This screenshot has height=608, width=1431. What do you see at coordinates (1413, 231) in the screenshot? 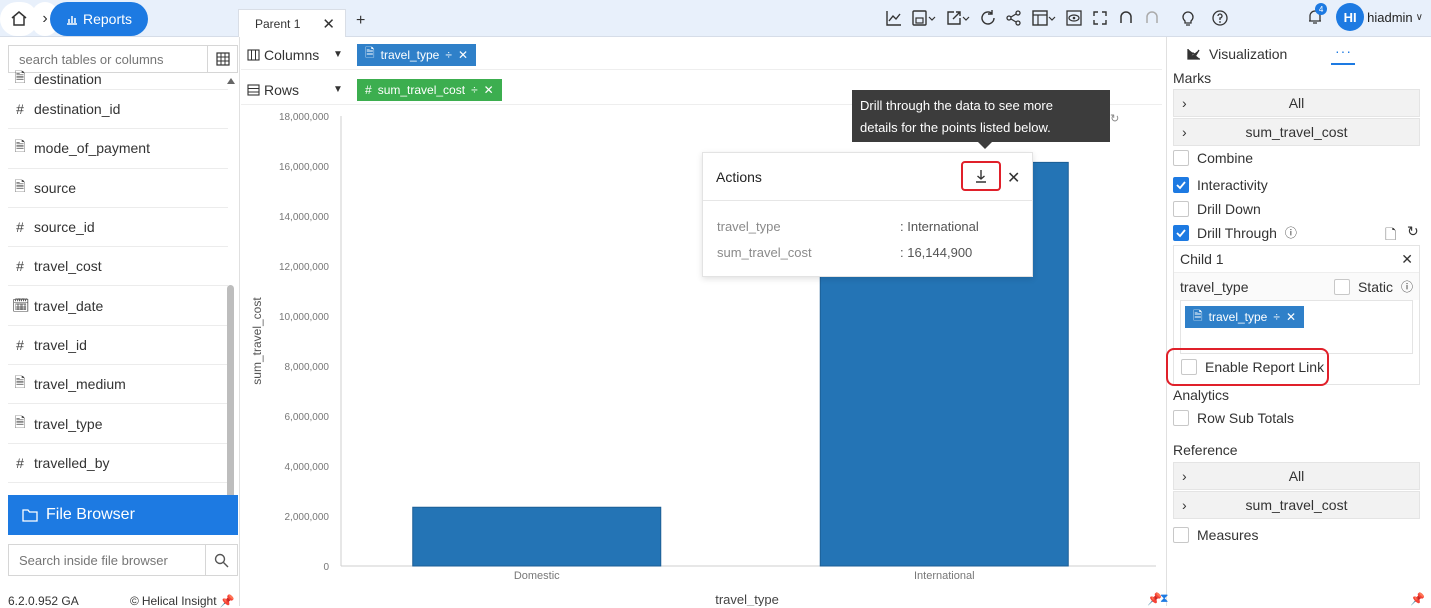
I see `refresh-icon: ↻` at bounding box center [1413, 231].